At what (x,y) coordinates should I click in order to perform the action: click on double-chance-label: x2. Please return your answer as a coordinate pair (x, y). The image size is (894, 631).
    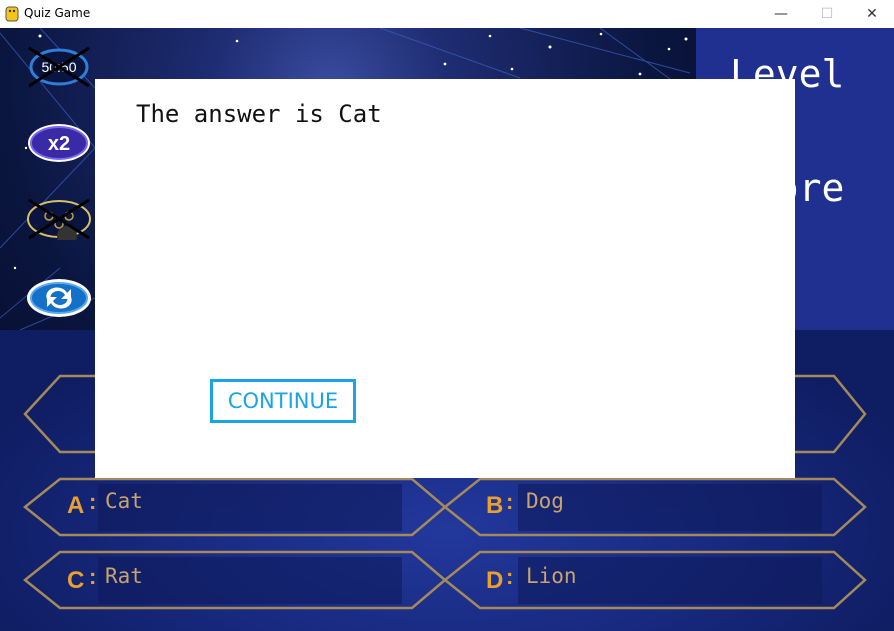
    Looking at the image, I should click on (59, 144).